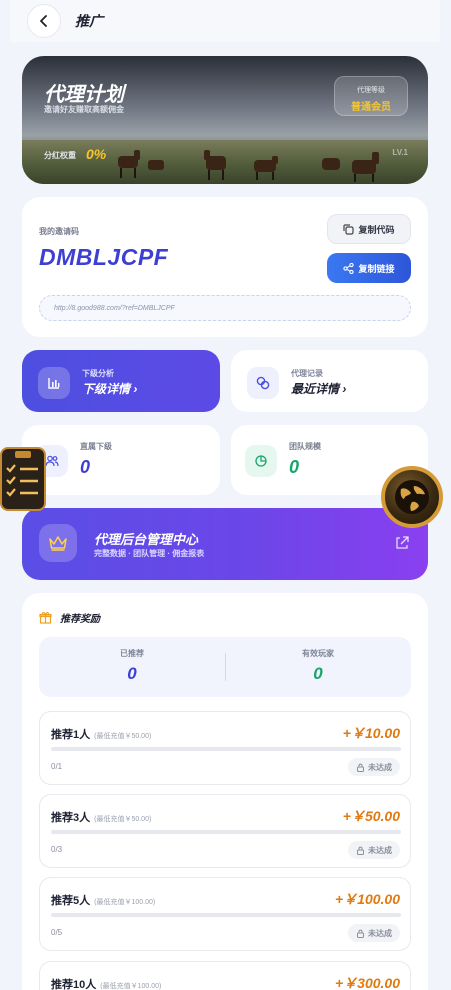 Image resolution: width=451 pixels, height=990 pixels. I want to click on agent-level-value: 普通会员, so click(371, 107).